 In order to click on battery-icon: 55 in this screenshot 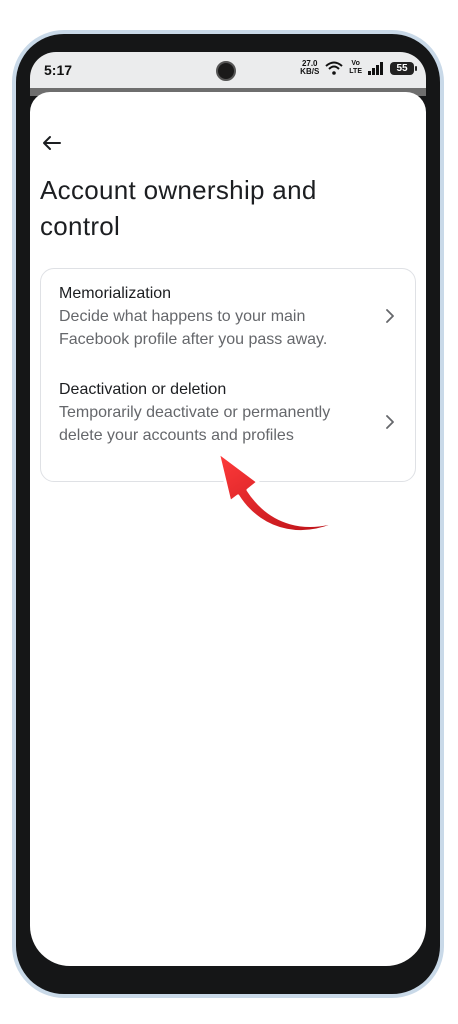, I will do `click(403, 68)`.